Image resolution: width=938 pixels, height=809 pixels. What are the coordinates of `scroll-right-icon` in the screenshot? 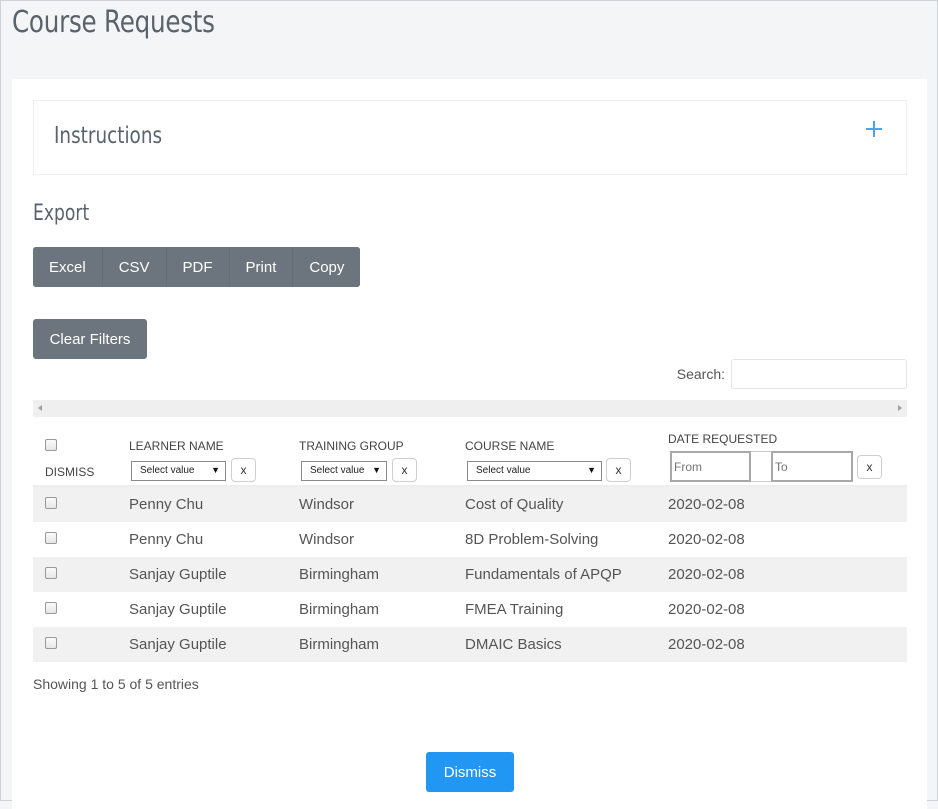 It's located at (900, 408).